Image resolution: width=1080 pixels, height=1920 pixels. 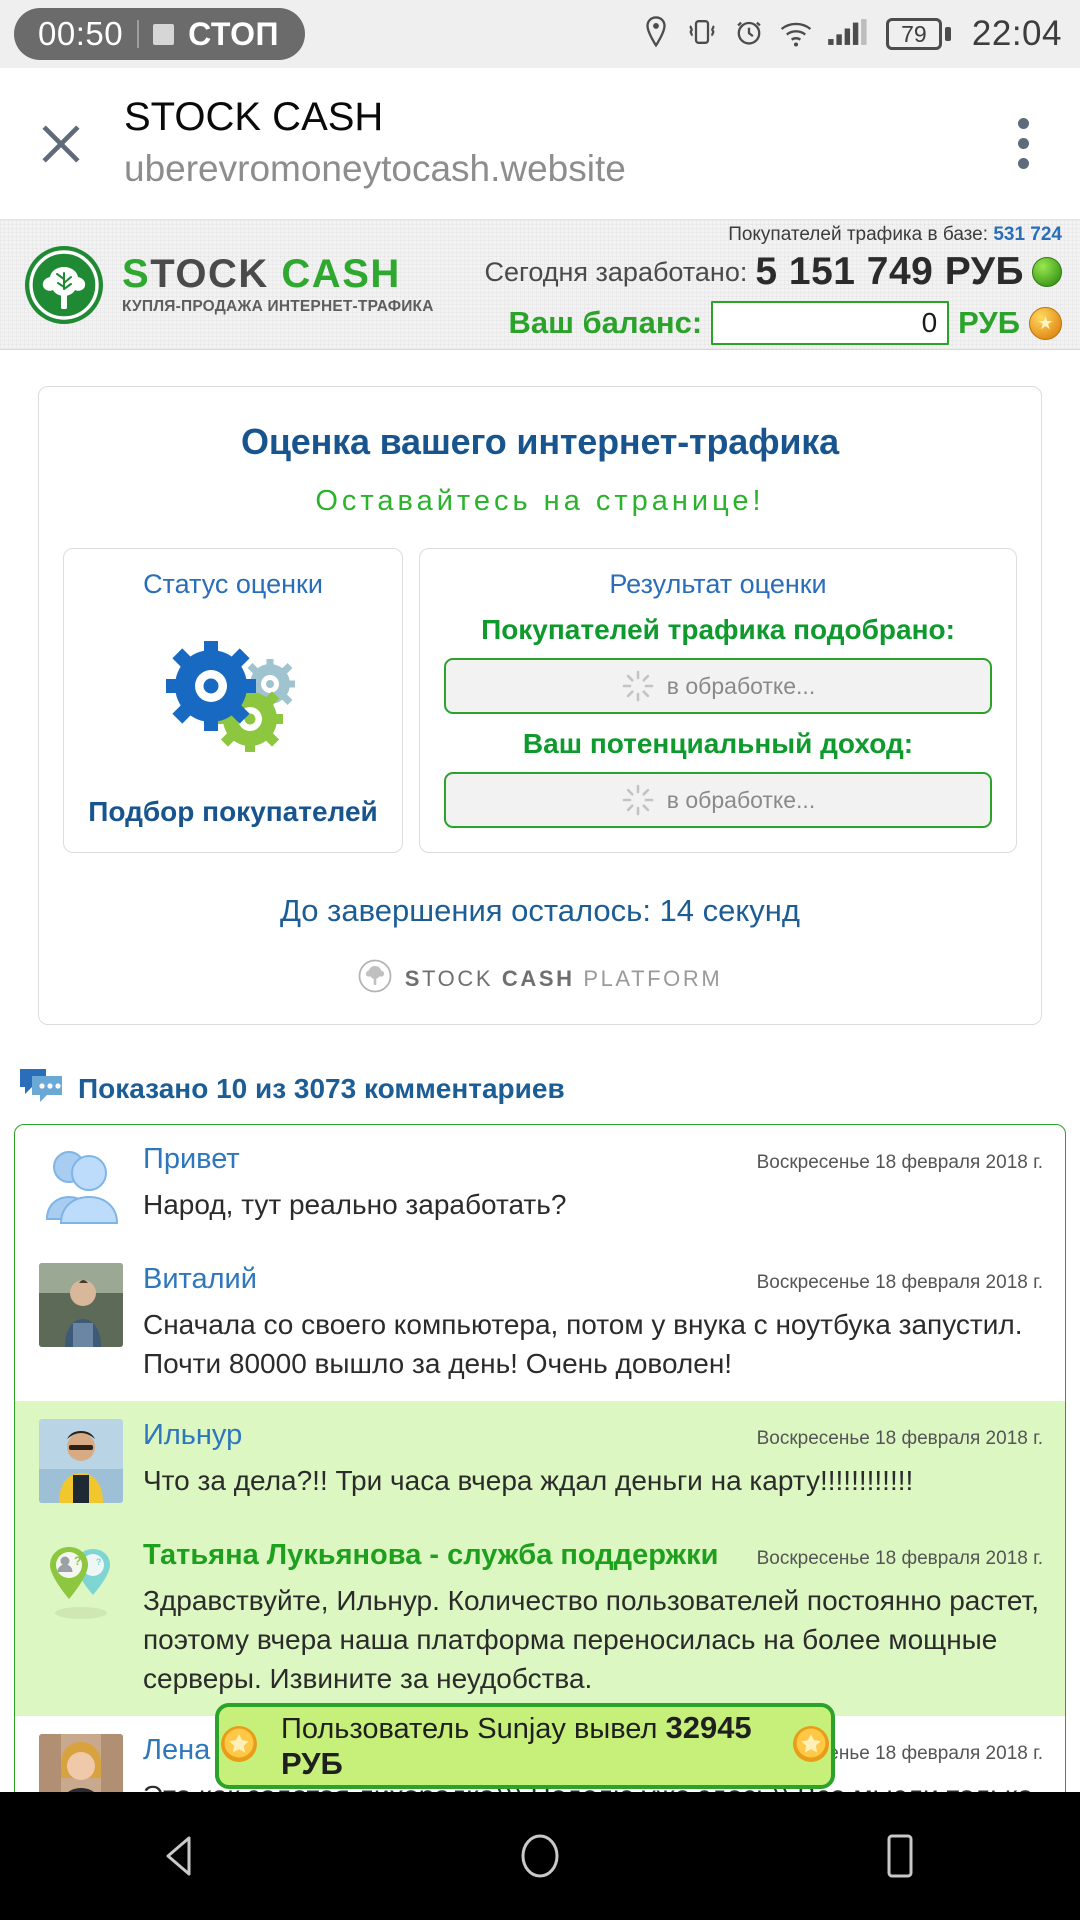 I want to click on stay-on-page-notice: Оставайтесь на странице!, so click(x=540, y=501).